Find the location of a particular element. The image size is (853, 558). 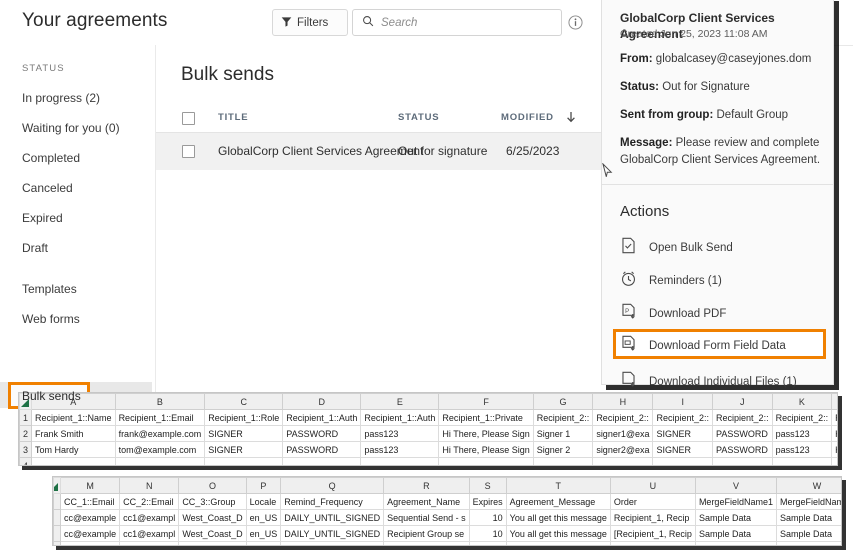

select-all-checkbox is located at coordinates (188, 118).